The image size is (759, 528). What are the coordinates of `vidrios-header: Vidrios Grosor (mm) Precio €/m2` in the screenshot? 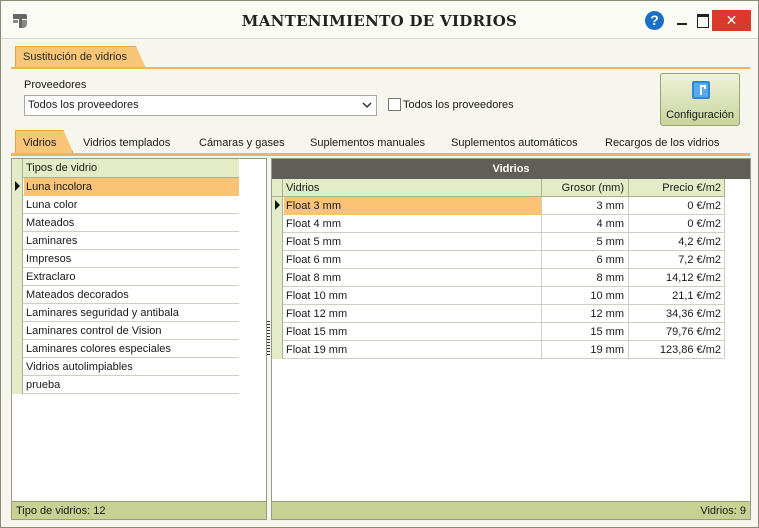 It's located at (498, 188).